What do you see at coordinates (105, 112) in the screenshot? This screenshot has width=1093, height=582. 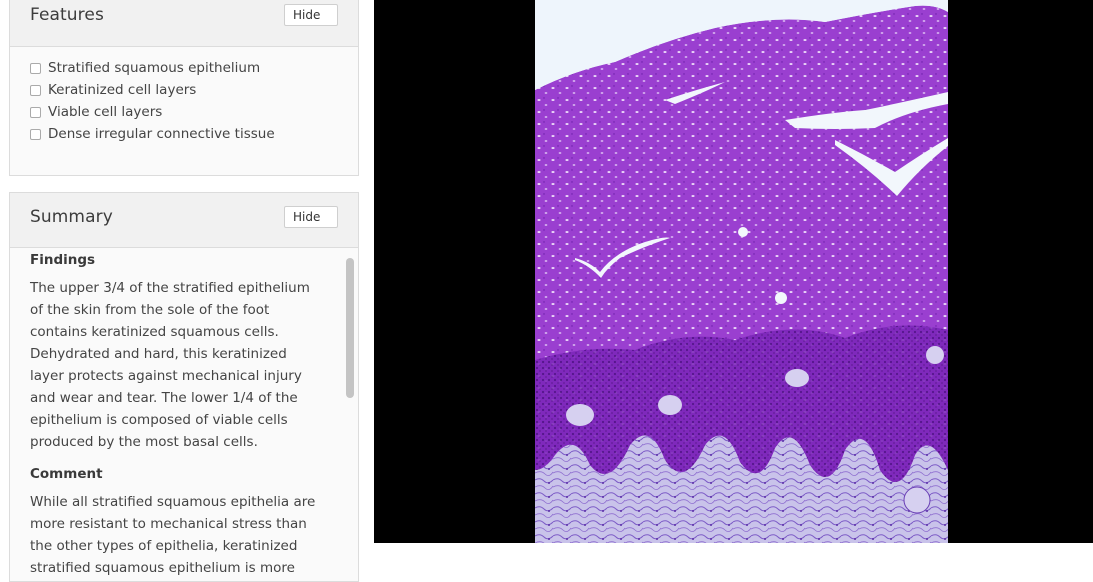 I see `feature-label: Viable cell layers` at bounding box center [105, 112].